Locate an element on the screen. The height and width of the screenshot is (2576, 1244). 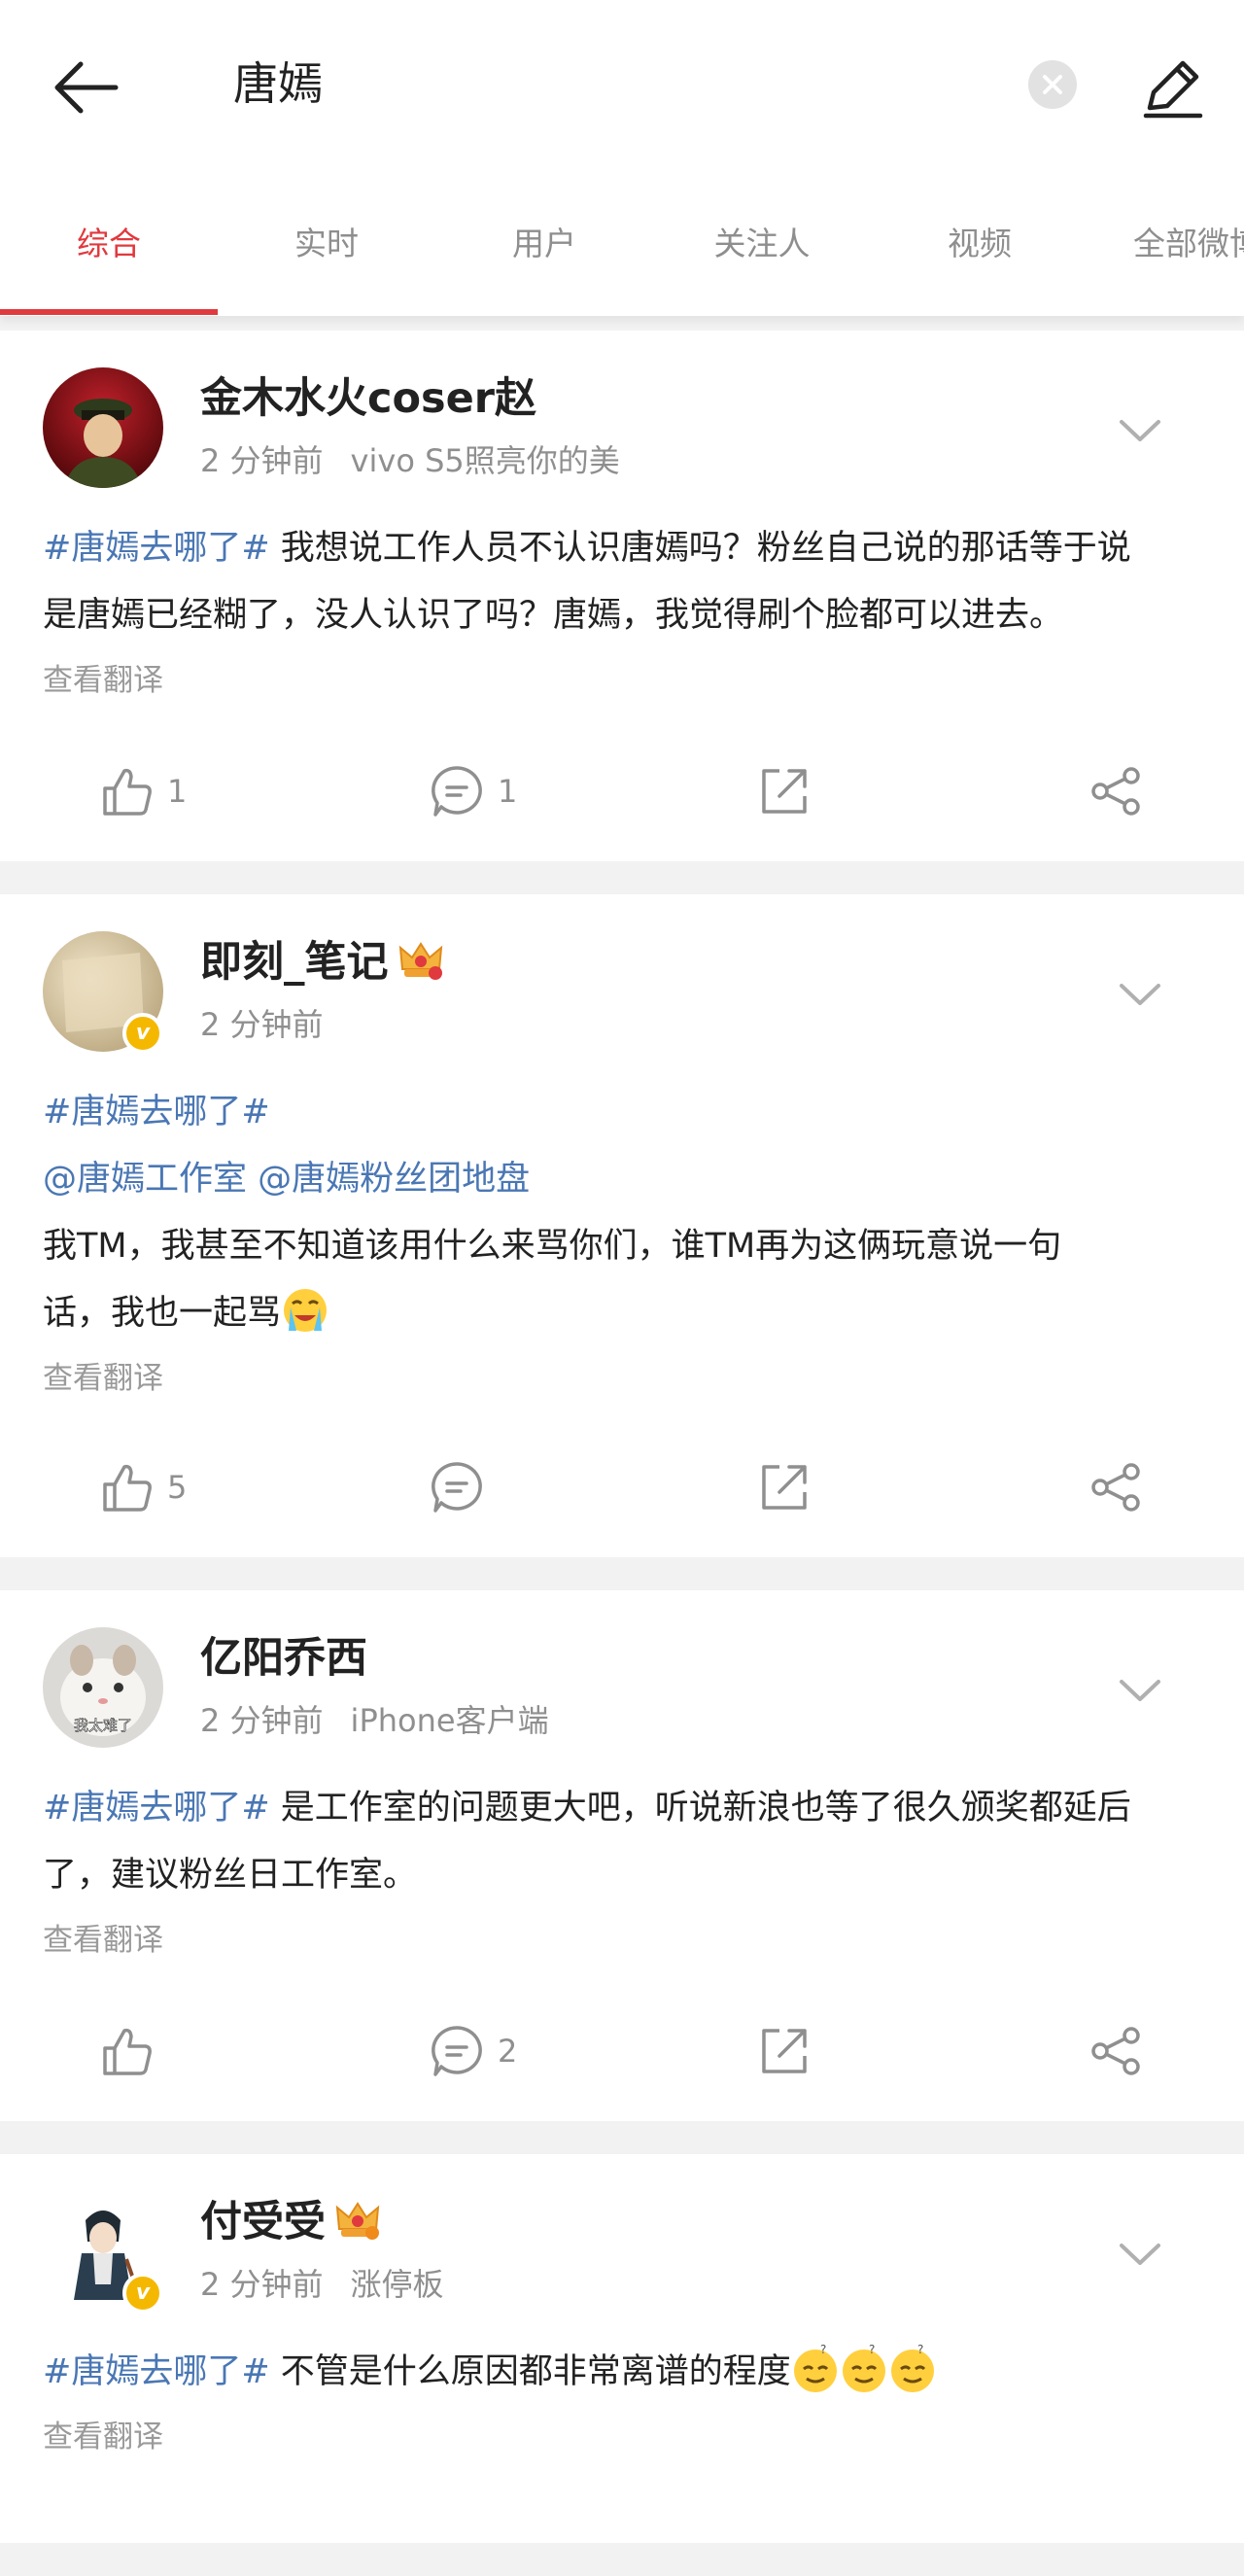
arrow-left-icon is located at coordinates (86, 87).